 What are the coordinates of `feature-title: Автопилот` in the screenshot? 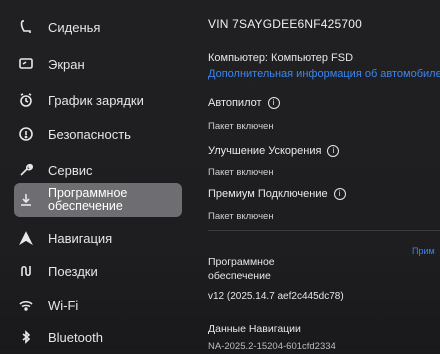 It's located at (235, 103).